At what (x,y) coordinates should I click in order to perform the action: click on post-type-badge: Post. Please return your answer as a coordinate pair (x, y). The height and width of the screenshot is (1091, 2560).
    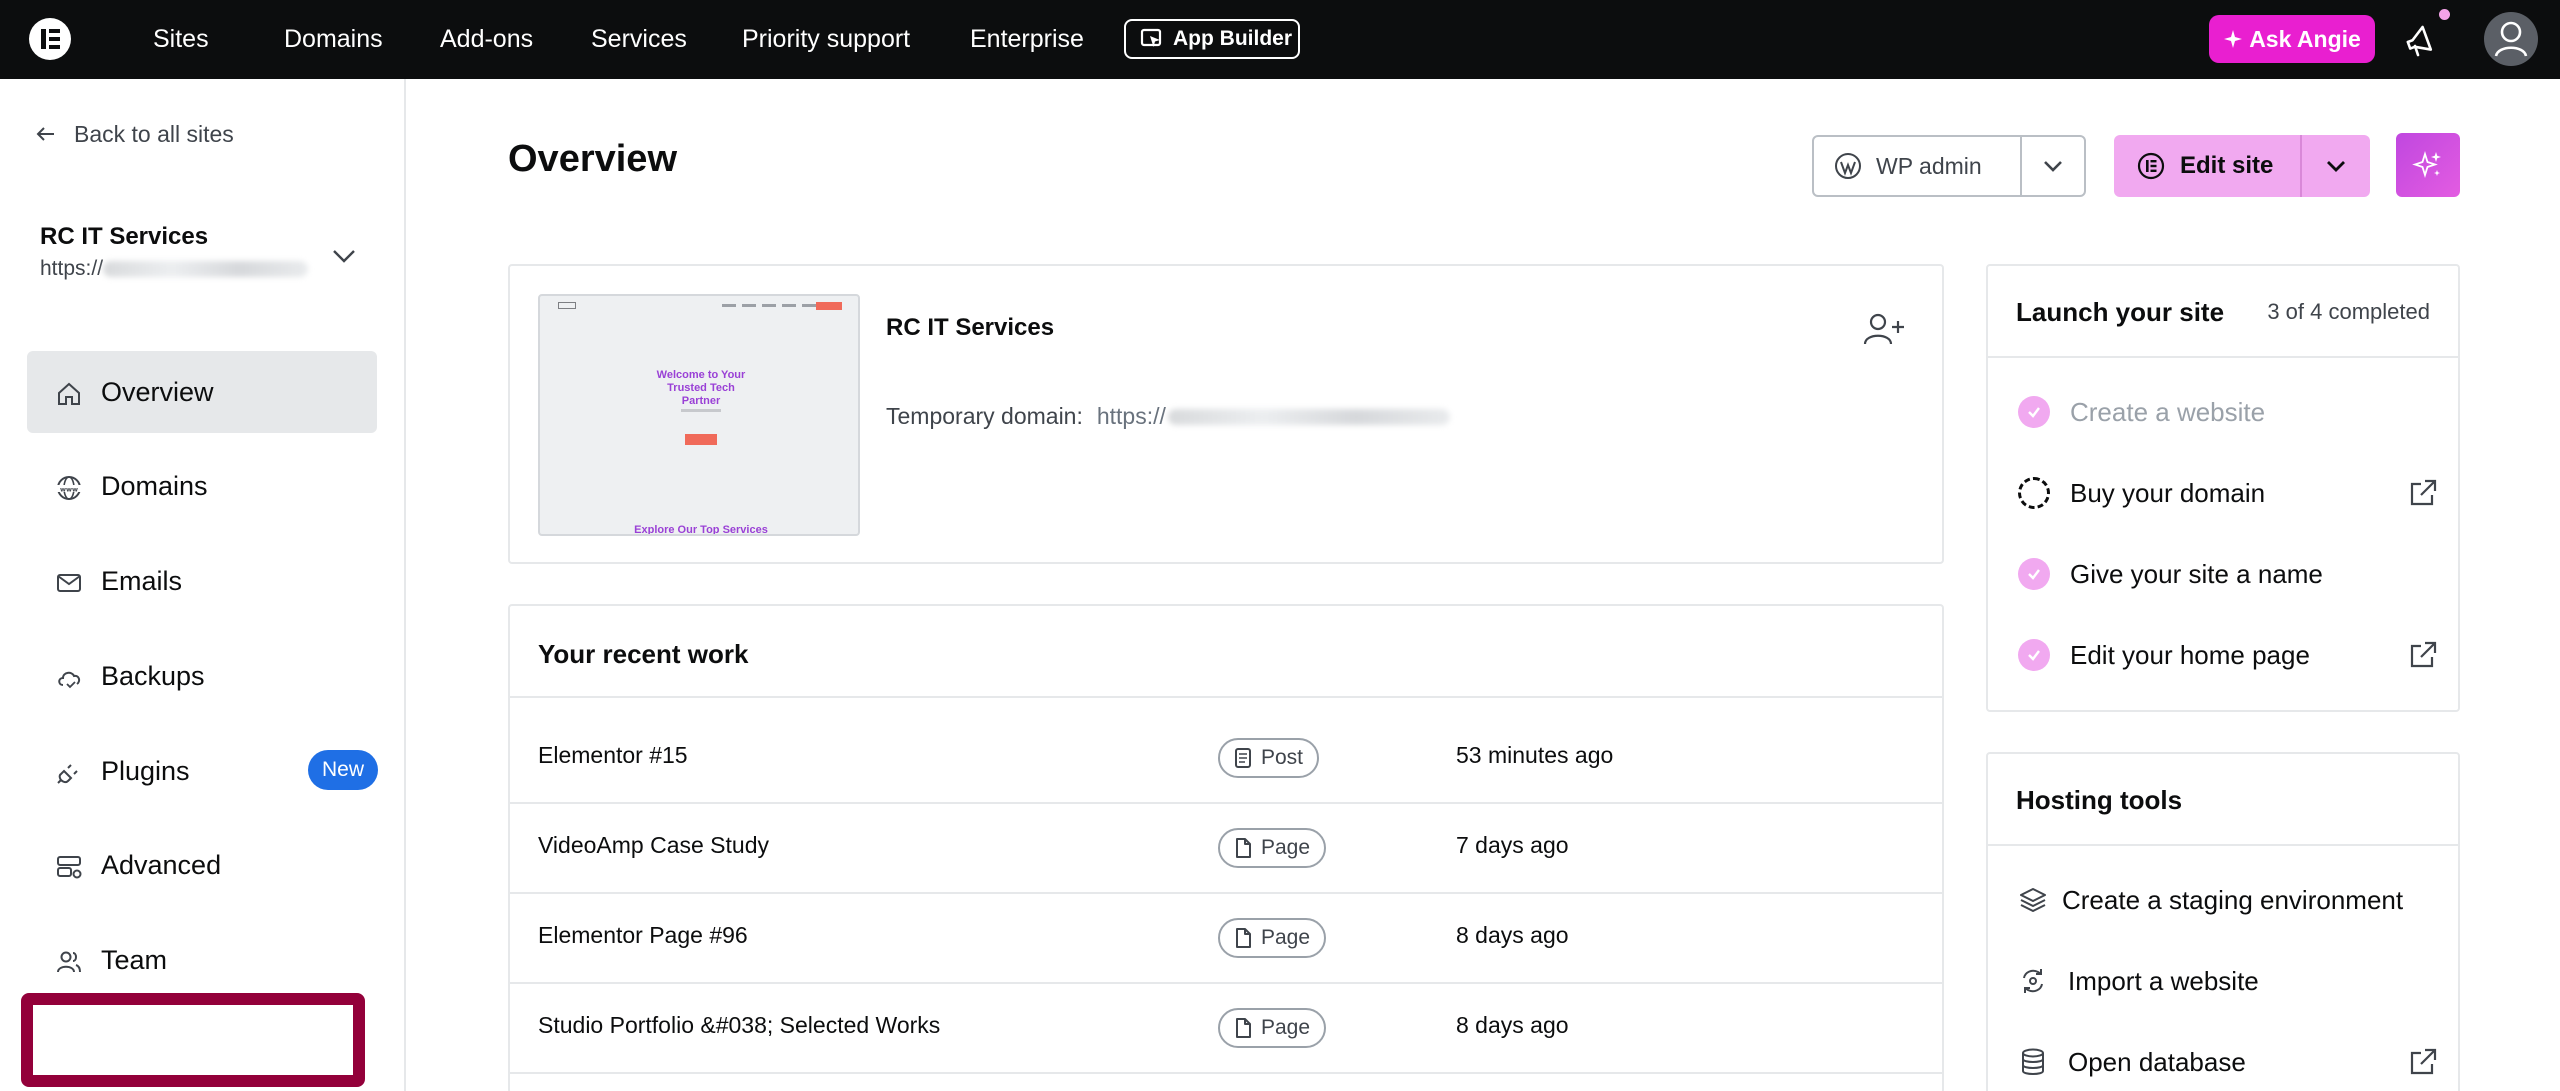
    Looking at the image, I should click on (1269, 758).